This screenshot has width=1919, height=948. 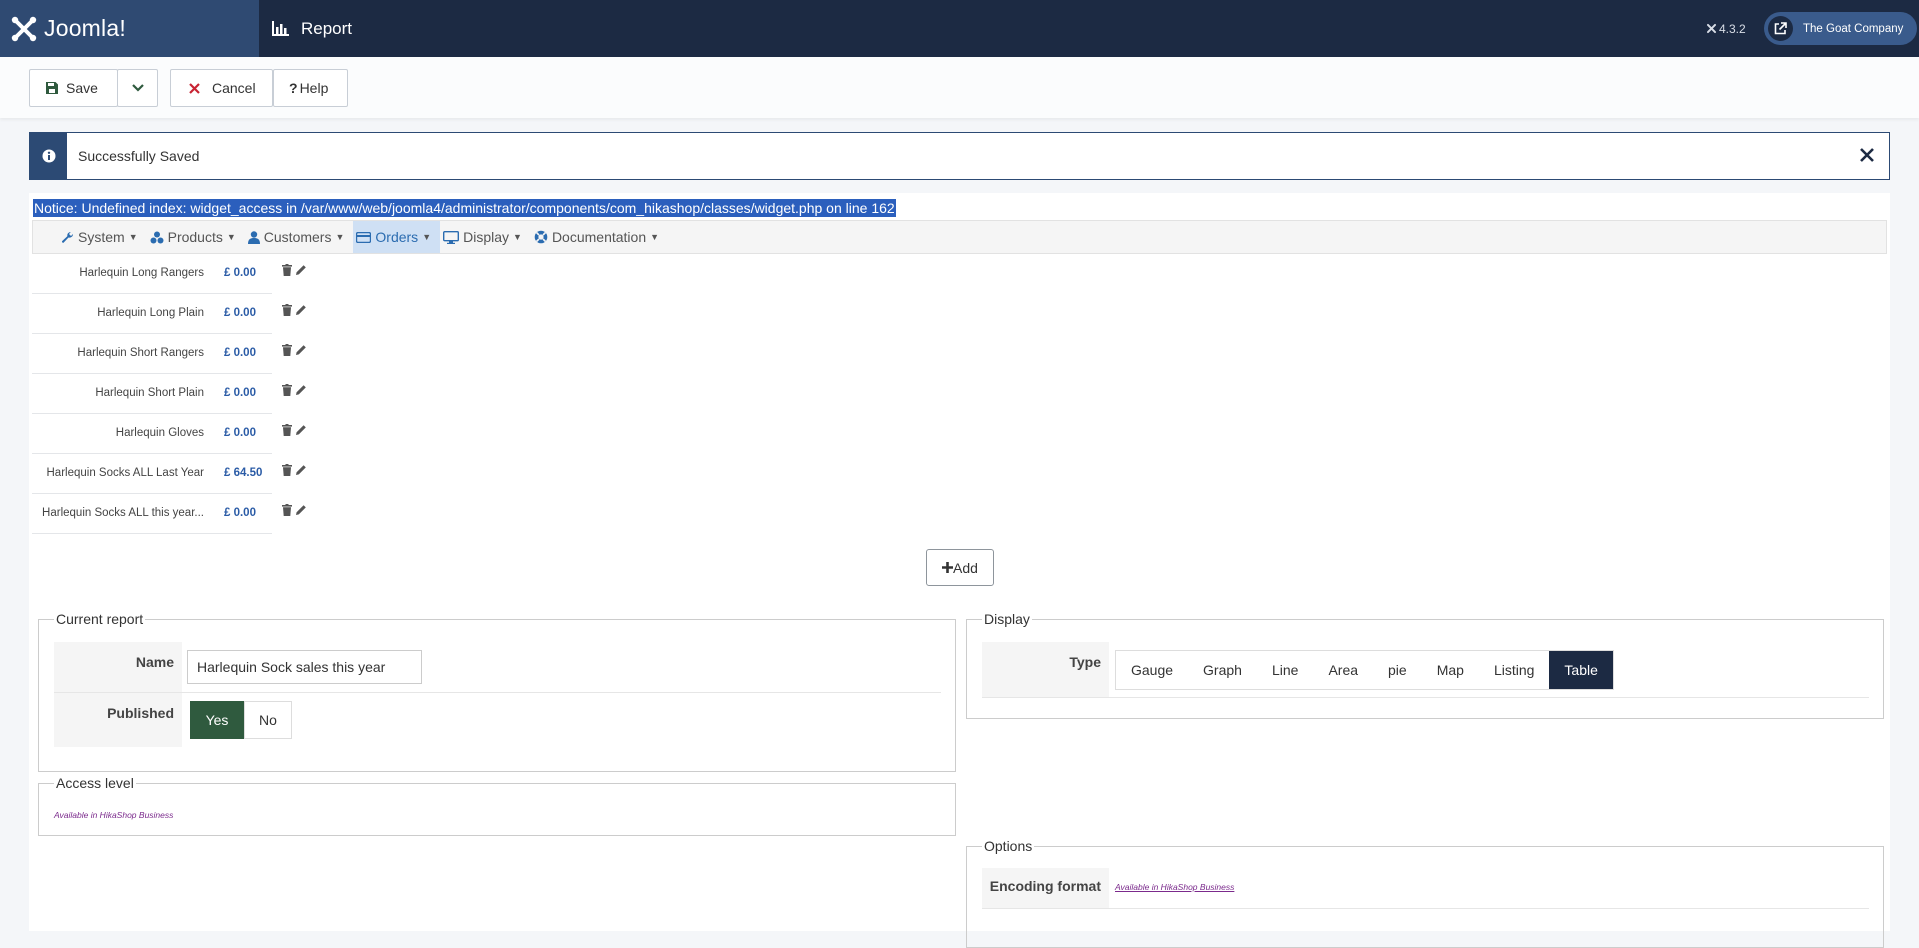 I want to click on site-name: The Goat Company, so click(x=1853, y=28).